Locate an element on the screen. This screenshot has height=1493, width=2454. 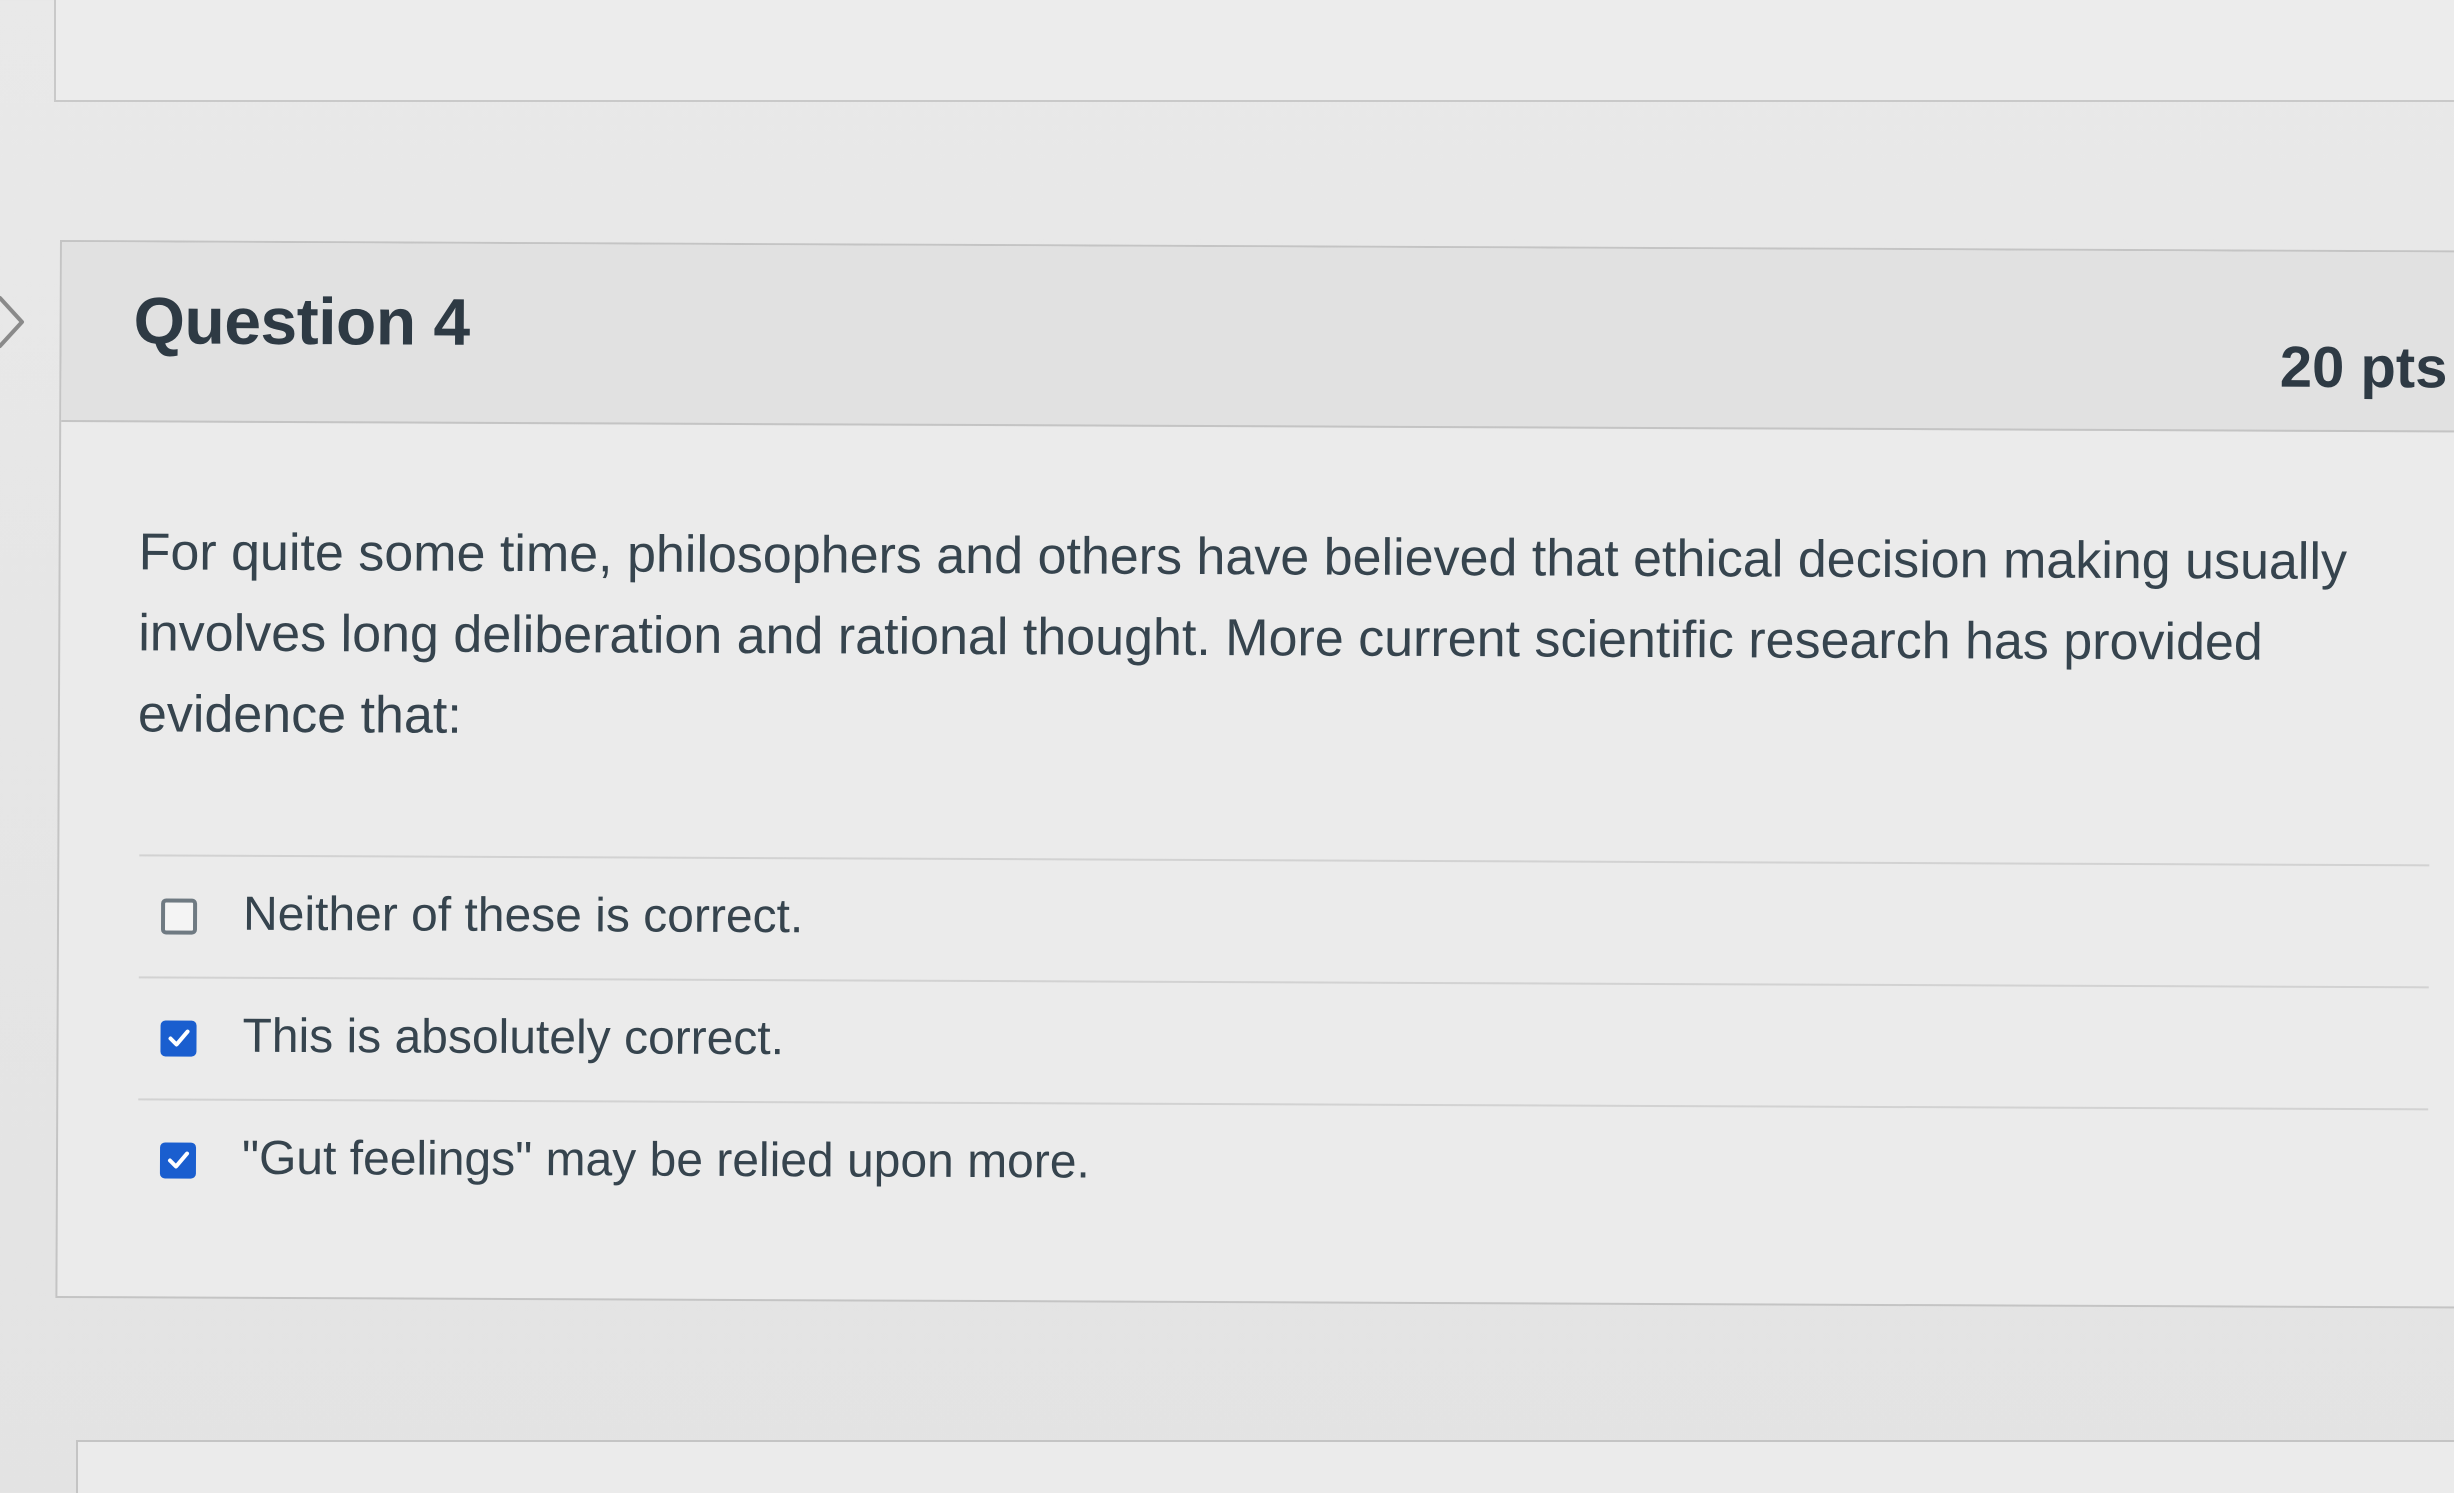
question-header: Question 4 20 pts is located at coordinates (1257, 337).